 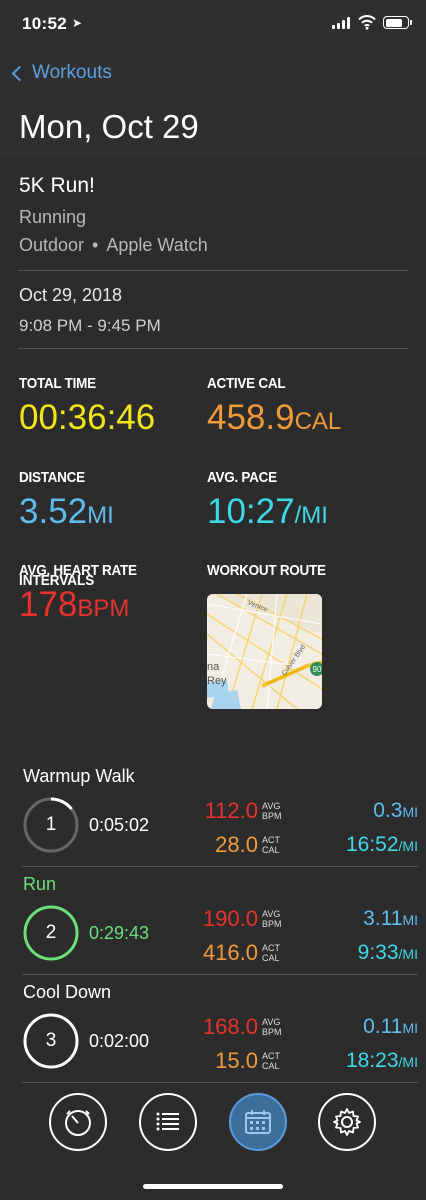 I want to click on workout-source: Outdoor • Apple Watch, so click(x=213, y=245).